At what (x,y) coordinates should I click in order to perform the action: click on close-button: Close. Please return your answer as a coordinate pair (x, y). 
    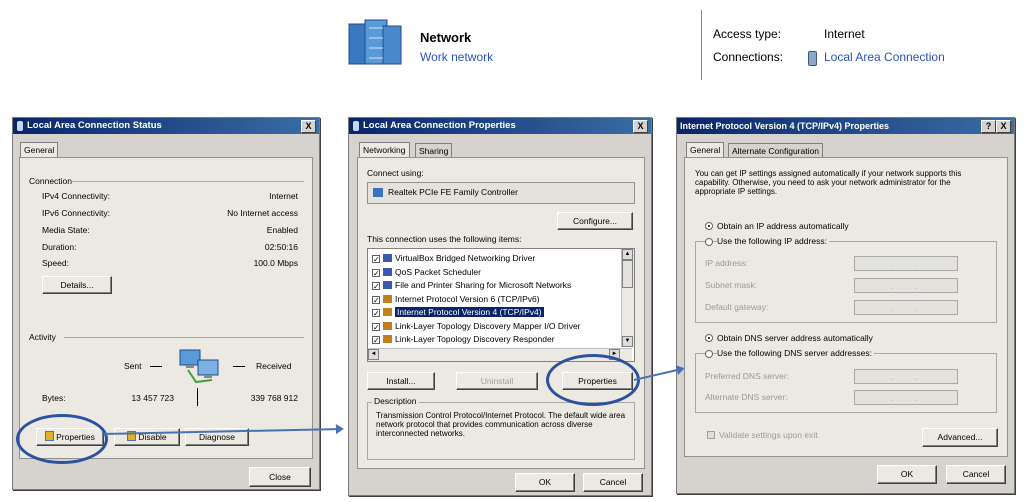
    Looking at the image, I should click on (280, 477).